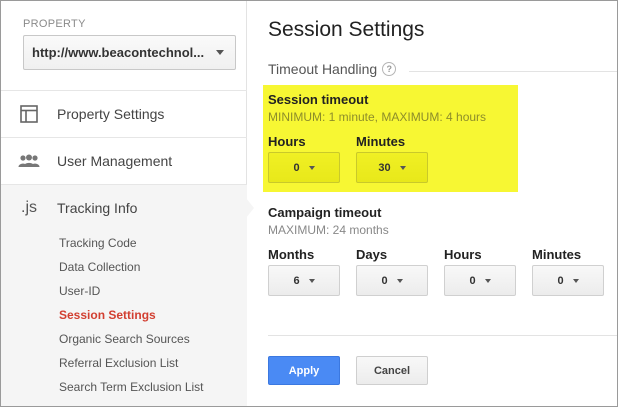  What do you see at coordinates (384, 280) in the screenshot?
I see `campaign-days-value: 0` at bounding box center [384, 280].